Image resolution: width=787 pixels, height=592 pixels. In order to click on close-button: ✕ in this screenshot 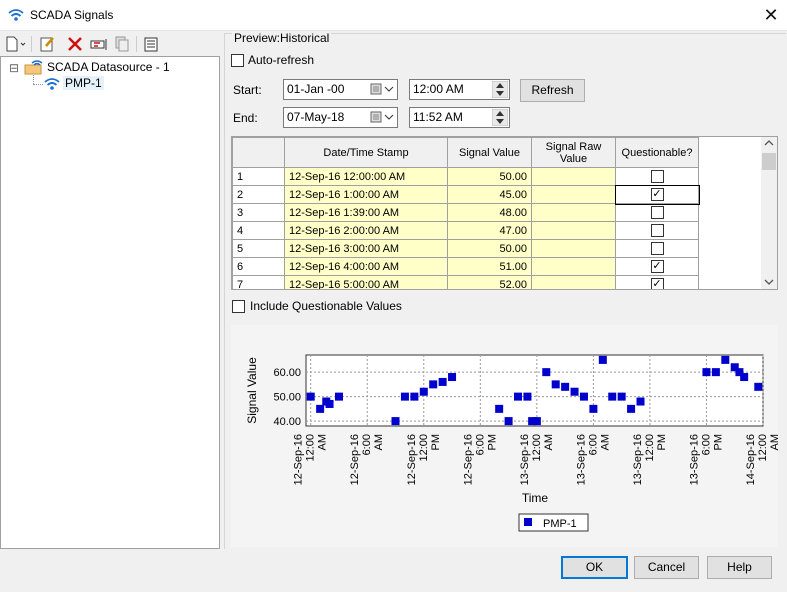, I will do `click(771, 15)`.